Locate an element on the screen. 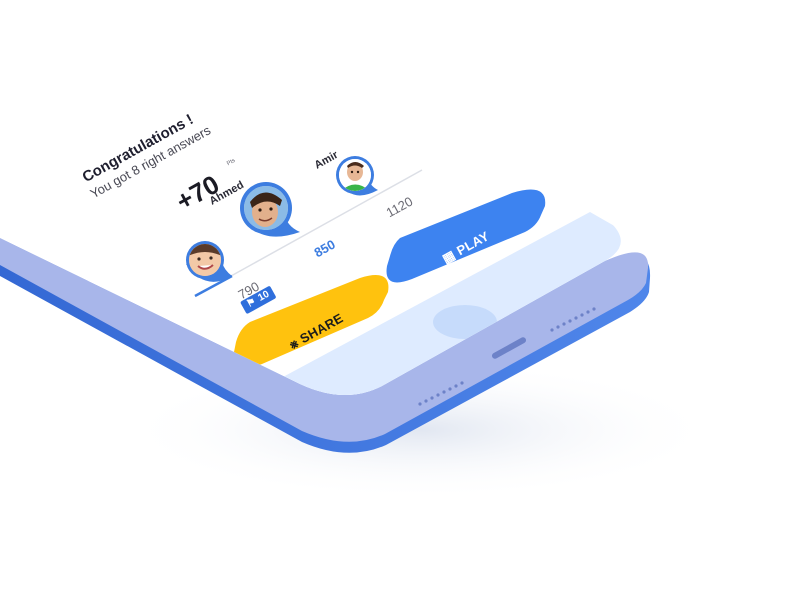  boy-avatar-main is located at coordinates (266, 208).